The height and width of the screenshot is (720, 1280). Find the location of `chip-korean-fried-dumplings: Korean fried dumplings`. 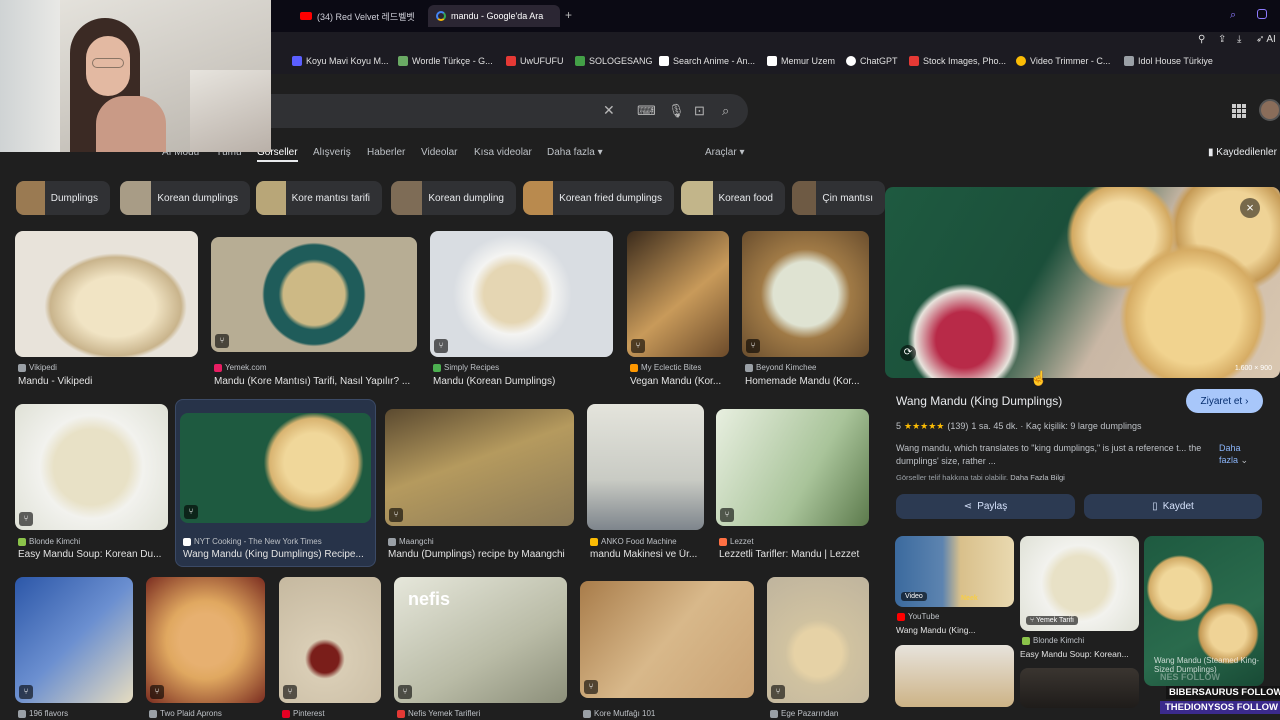

chip-korean-fried-dumplings: Korean fried dumplings is located at coordinates (598, 198).